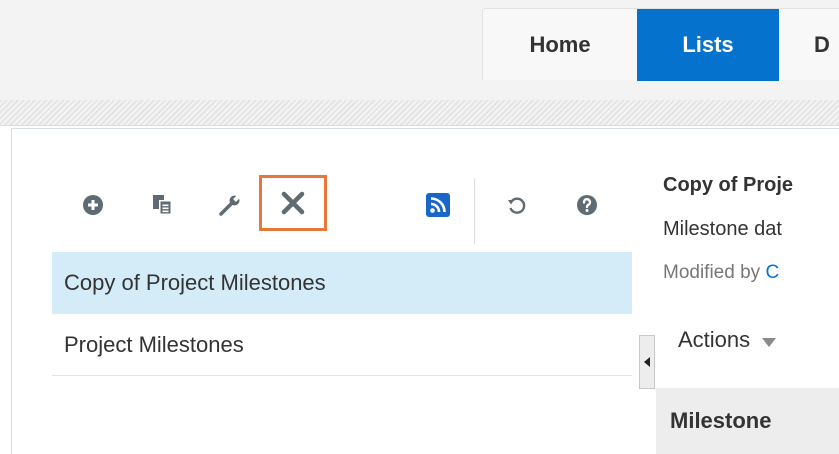 The height and width of the screenshot is (454, 839). I want to click on list-item: Copy of Project Milestones, so click(342, 283).